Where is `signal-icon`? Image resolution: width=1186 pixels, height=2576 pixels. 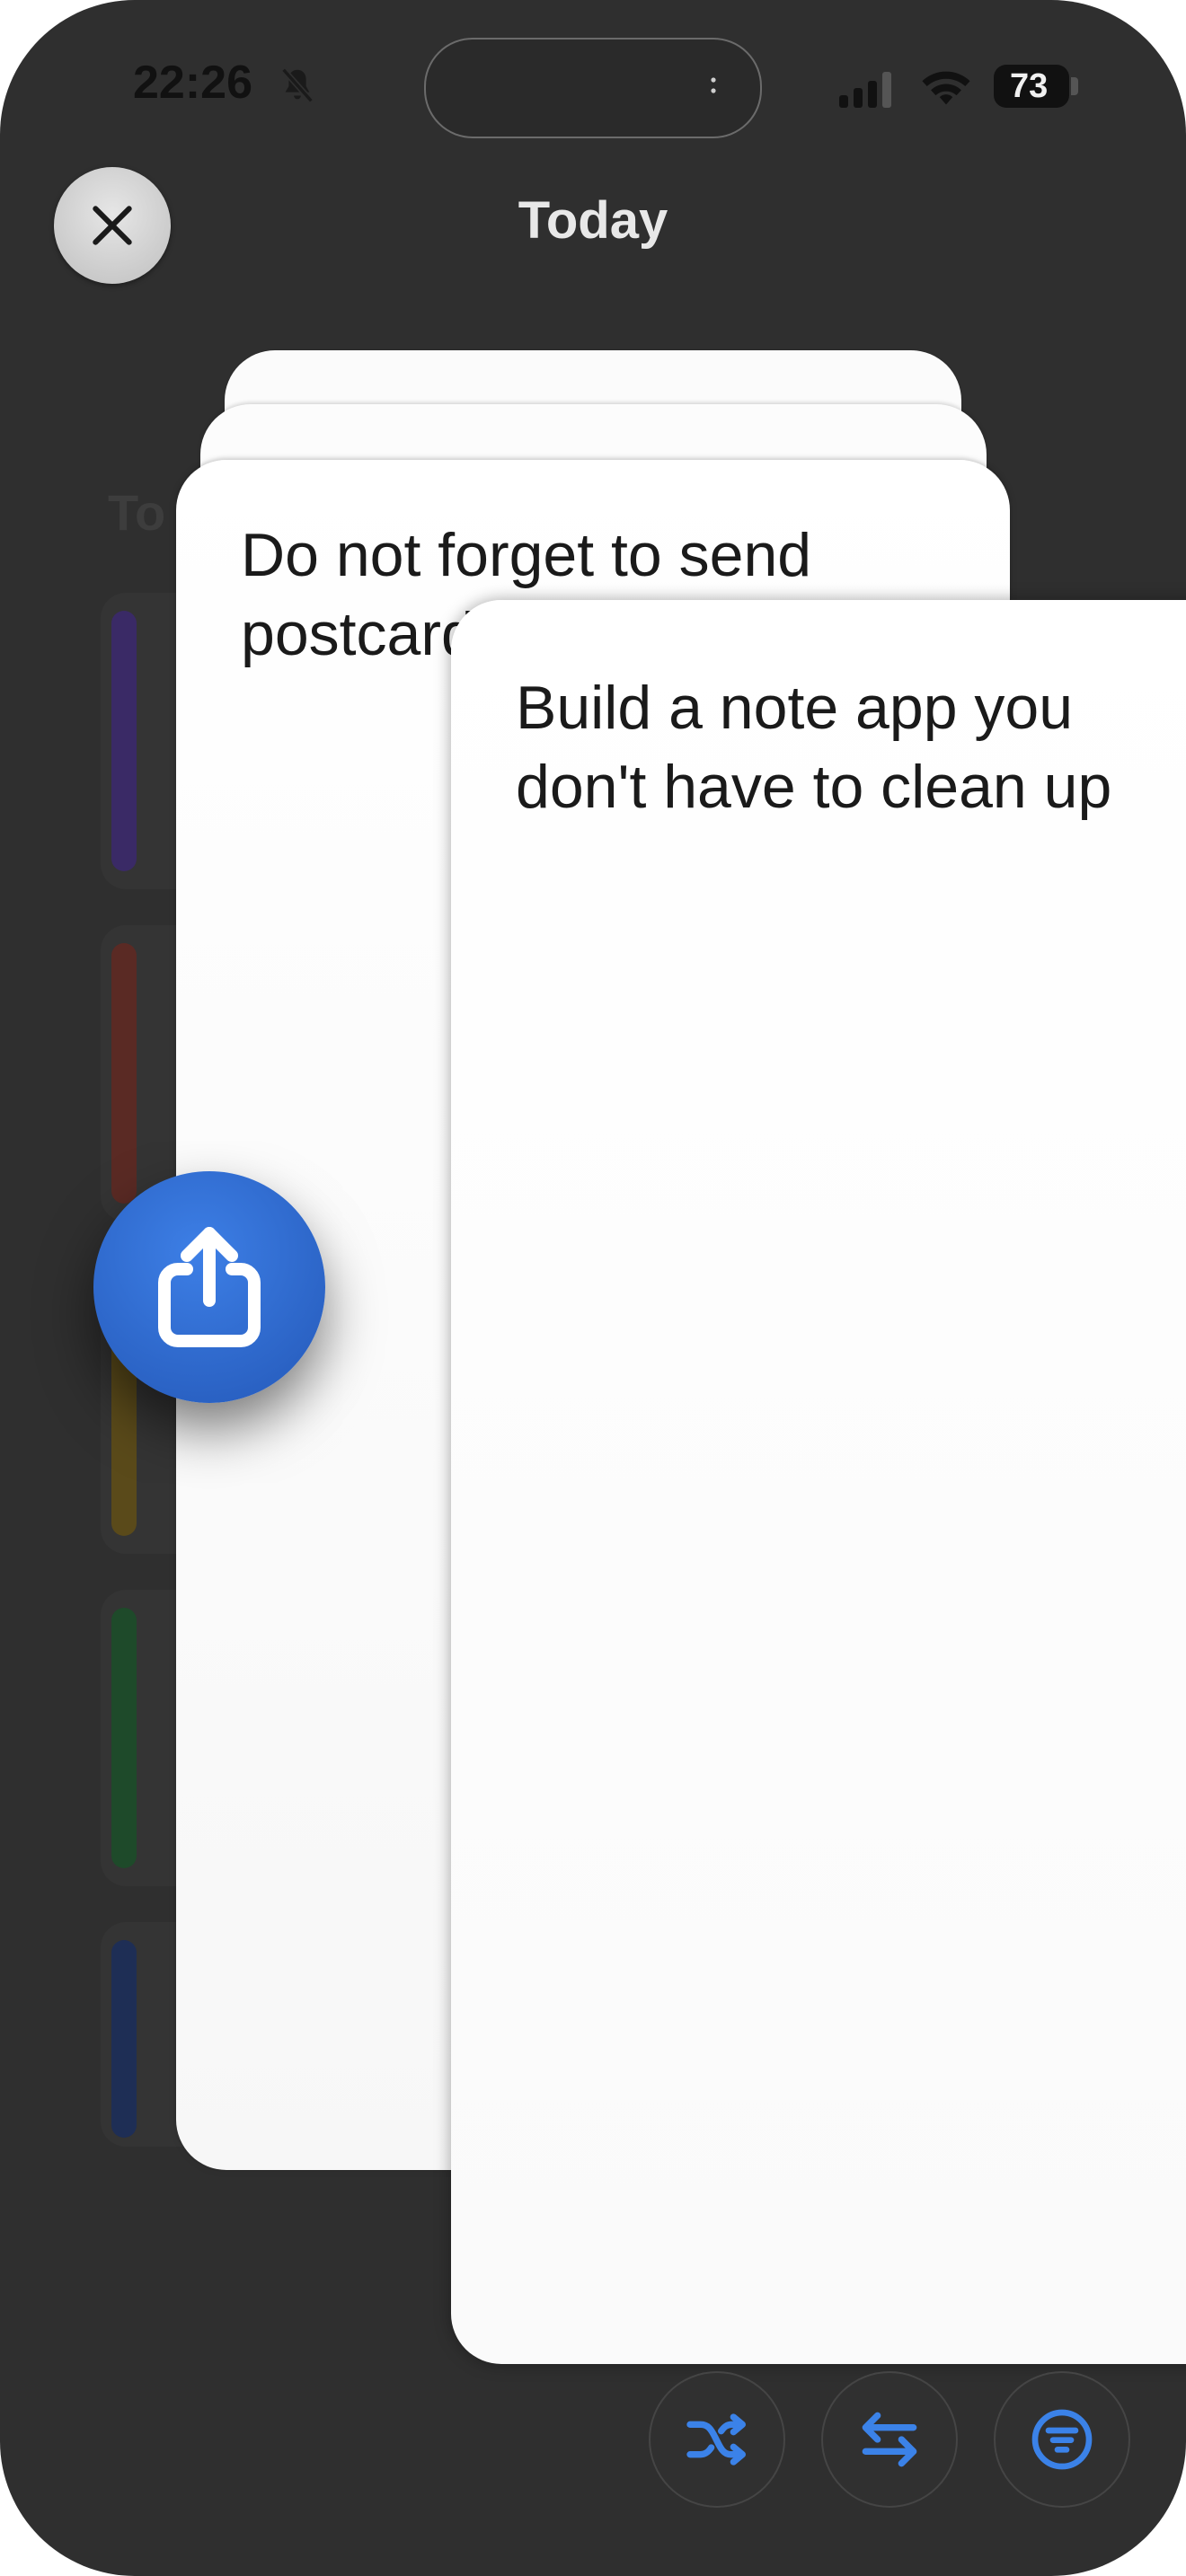
signal-icon is located at coordinates (865, 90).